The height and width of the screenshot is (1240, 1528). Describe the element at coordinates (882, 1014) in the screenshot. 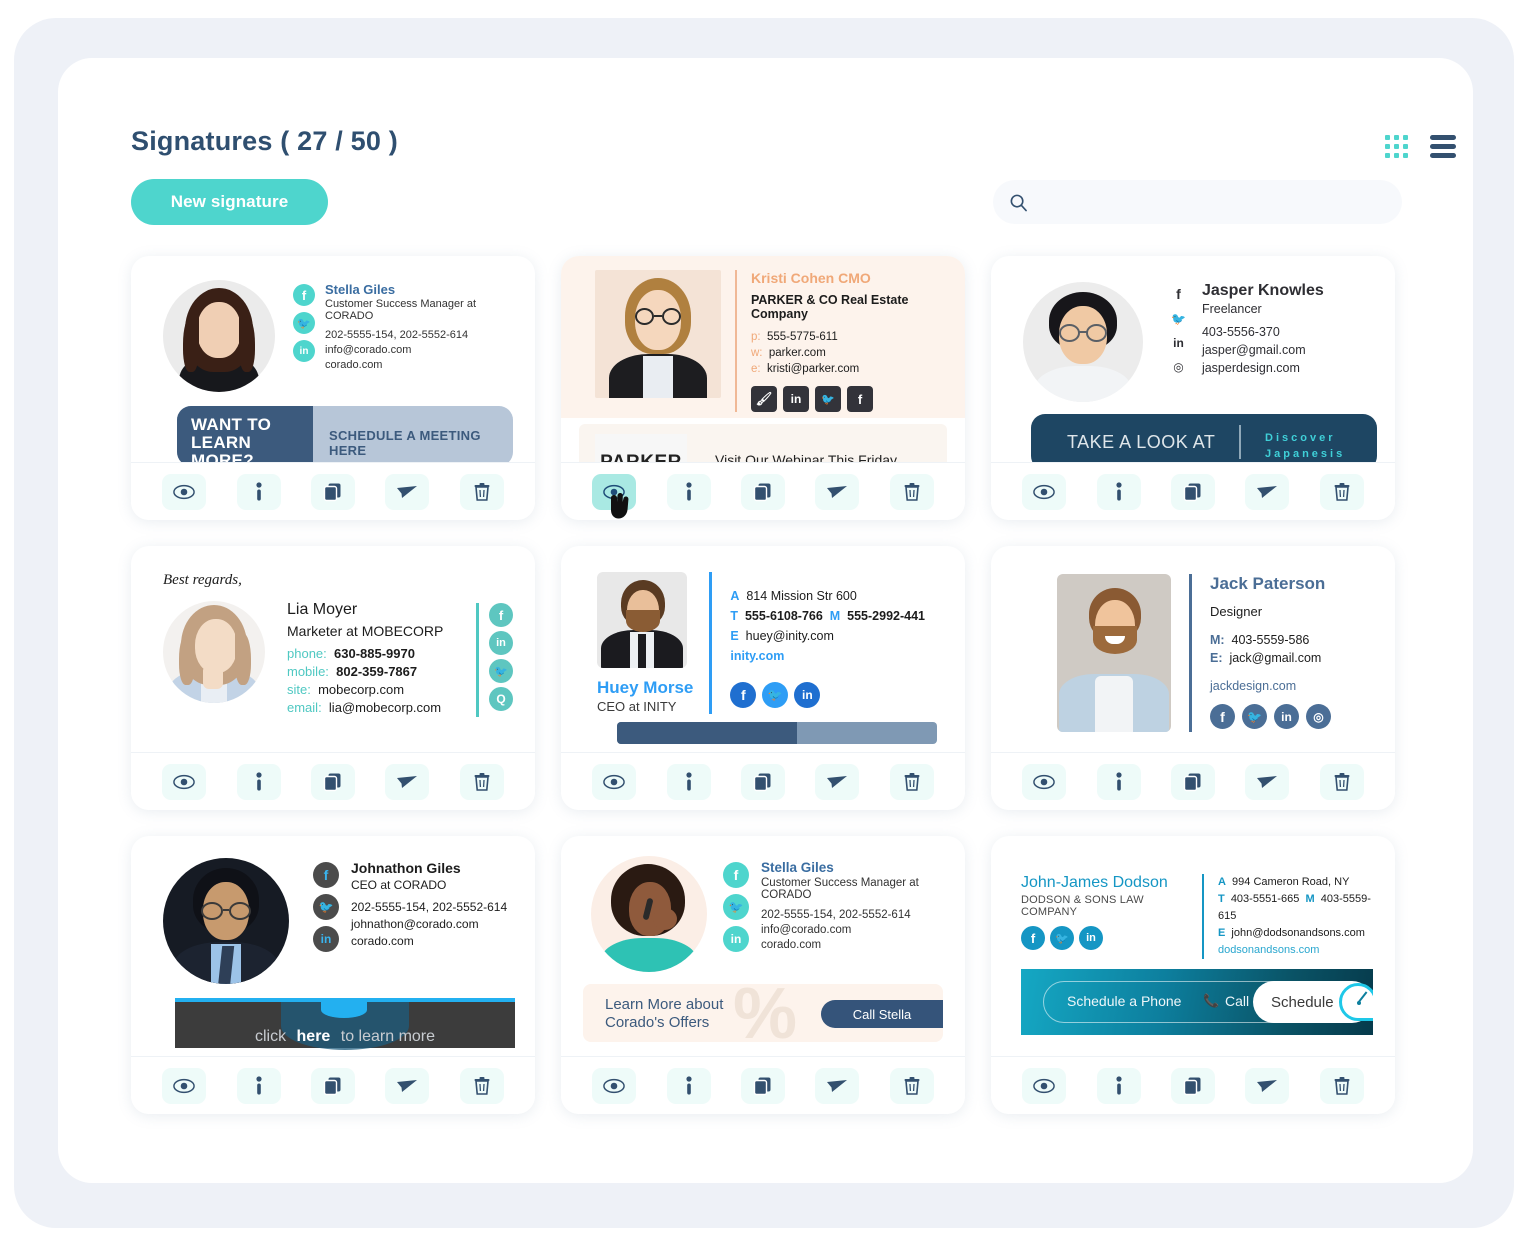

I see `call-stella-button: Call Stella` at that location.